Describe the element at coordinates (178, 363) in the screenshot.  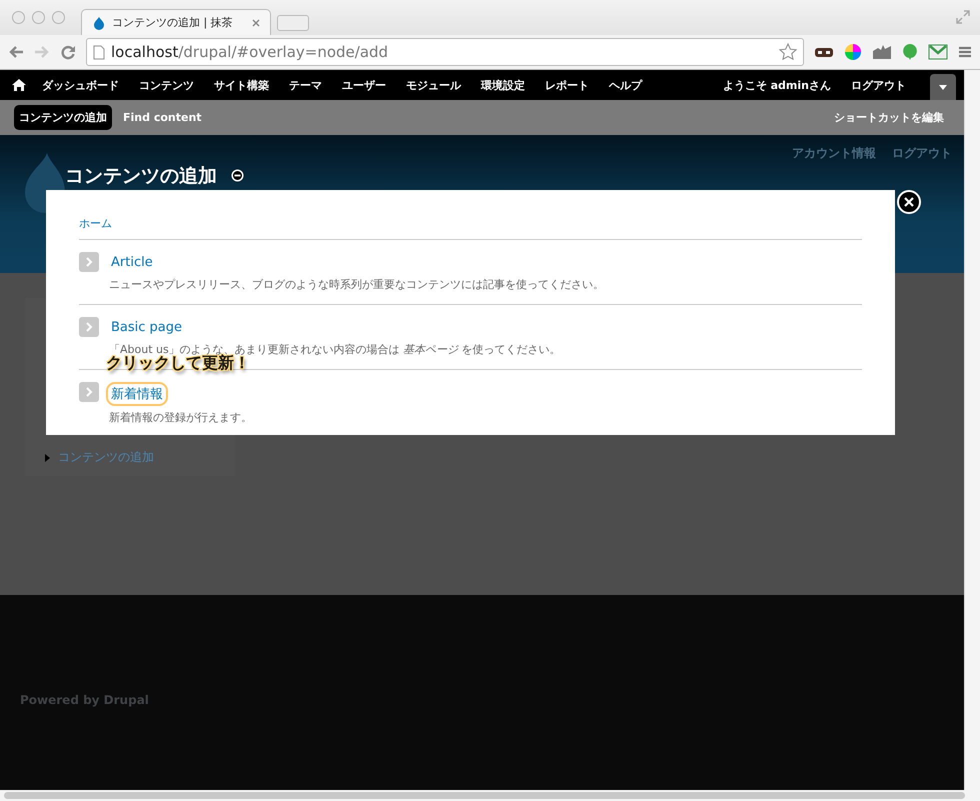
I see `annotation-text: クリックして更新！` at that location.